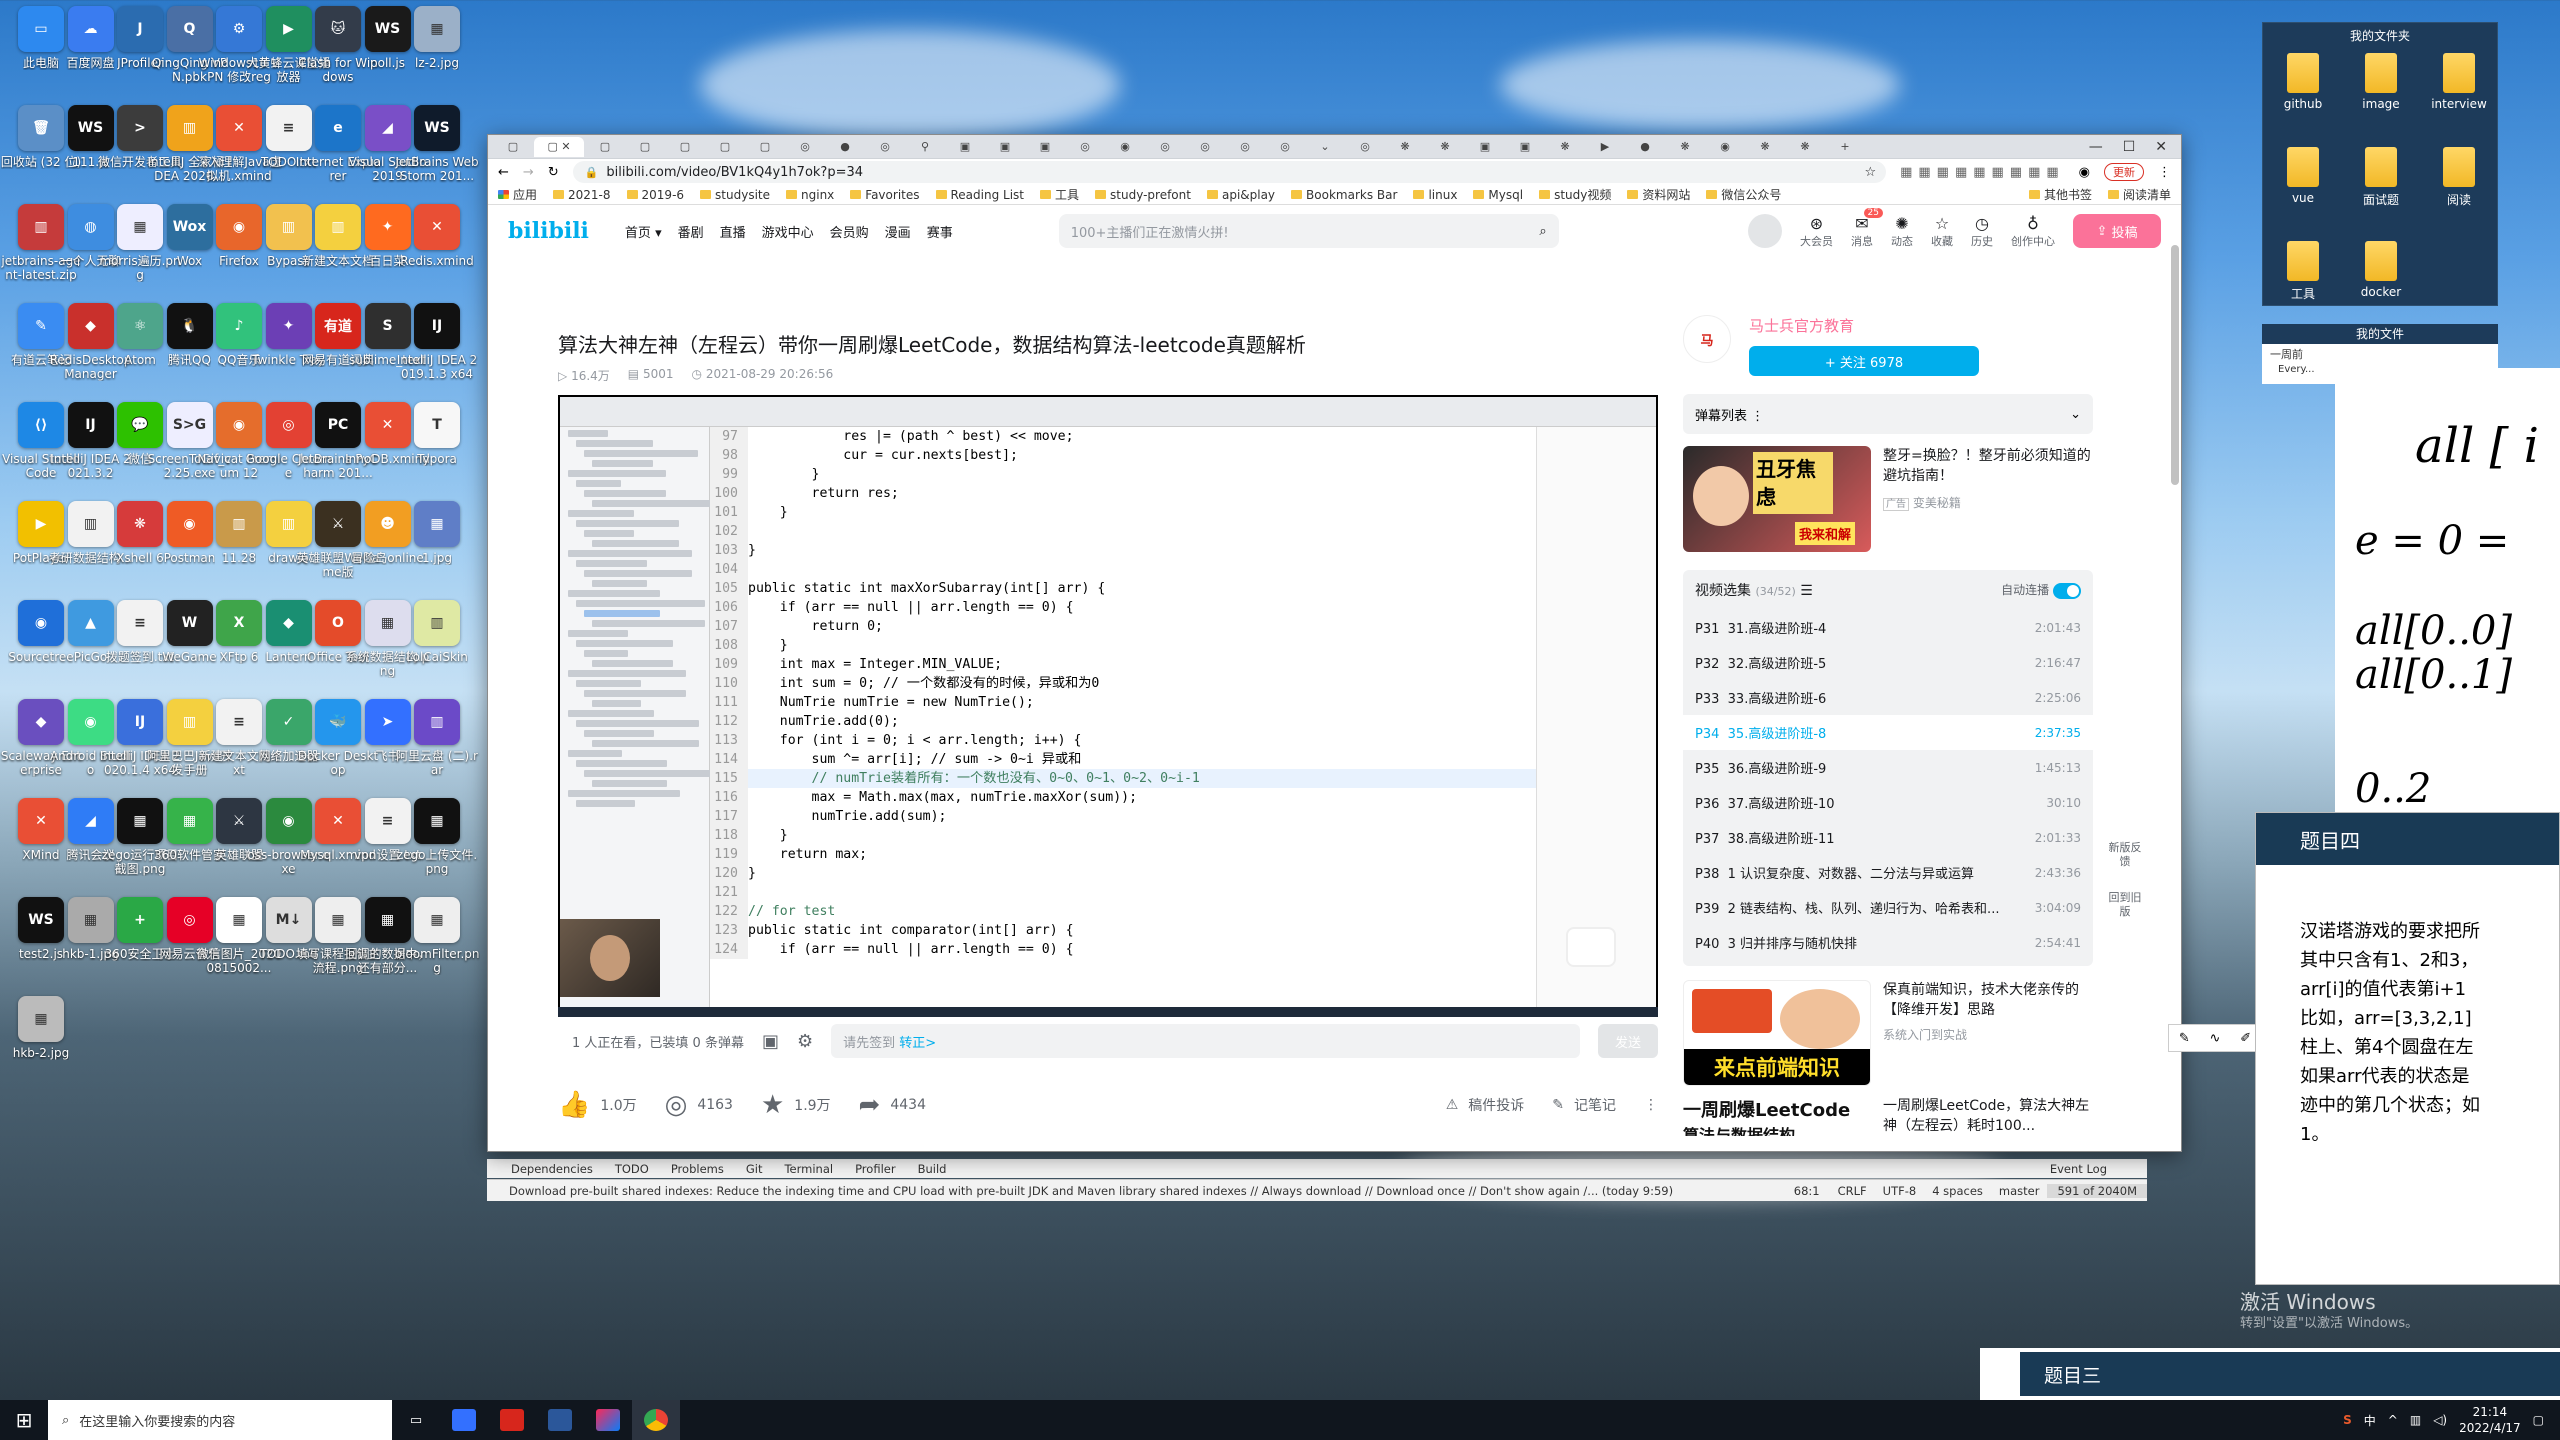 This screenshot has width=2560, height=1440. What do you see at coordinates (632, 1169) in the screenshot?
I see `ide-tab-todo: TODO` at bounding box center [632, 1169].